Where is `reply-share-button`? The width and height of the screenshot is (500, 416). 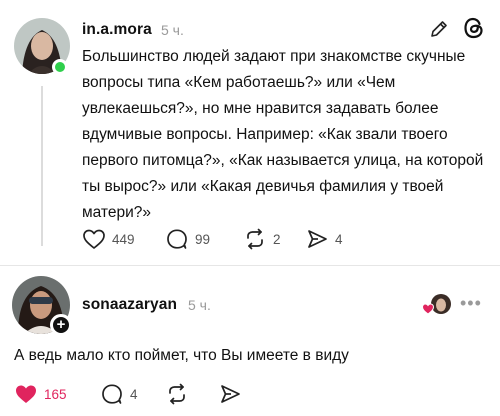
reply-share-button is located at coordinates (230, 394).